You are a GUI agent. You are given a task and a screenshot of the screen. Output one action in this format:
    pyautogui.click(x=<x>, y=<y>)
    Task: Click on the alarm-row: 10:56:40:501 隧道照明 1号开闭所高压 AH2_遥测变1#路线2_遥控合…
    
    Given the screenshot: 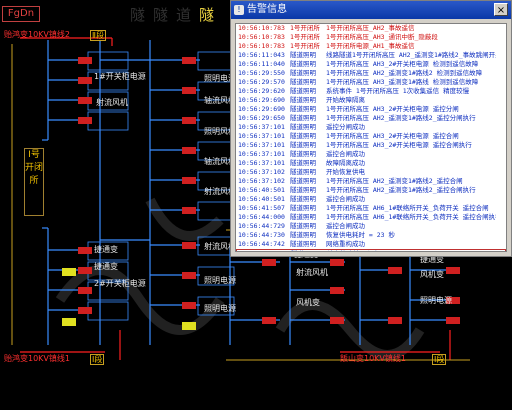 What is the action you would take?
    pyautogui.click(x=371, y=190)
    